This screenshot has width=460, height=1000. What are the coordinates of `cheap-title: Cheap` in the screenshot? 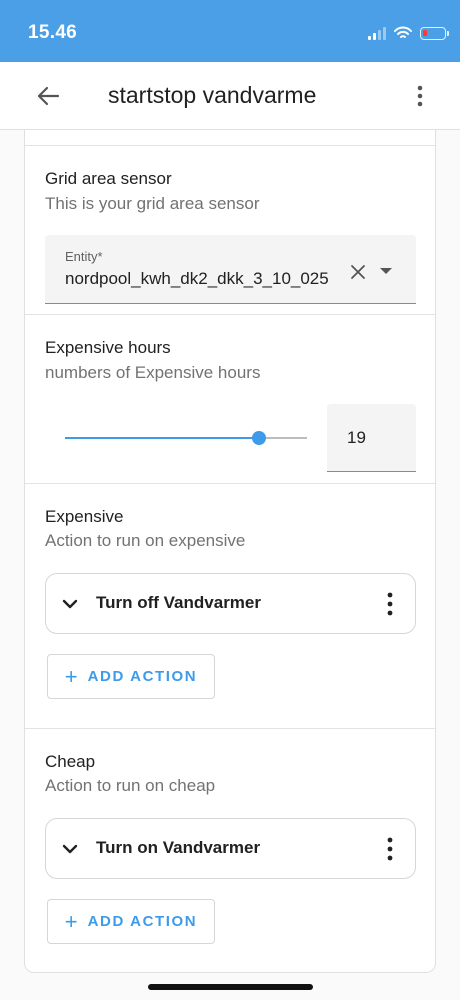 It's located at (70, 761).